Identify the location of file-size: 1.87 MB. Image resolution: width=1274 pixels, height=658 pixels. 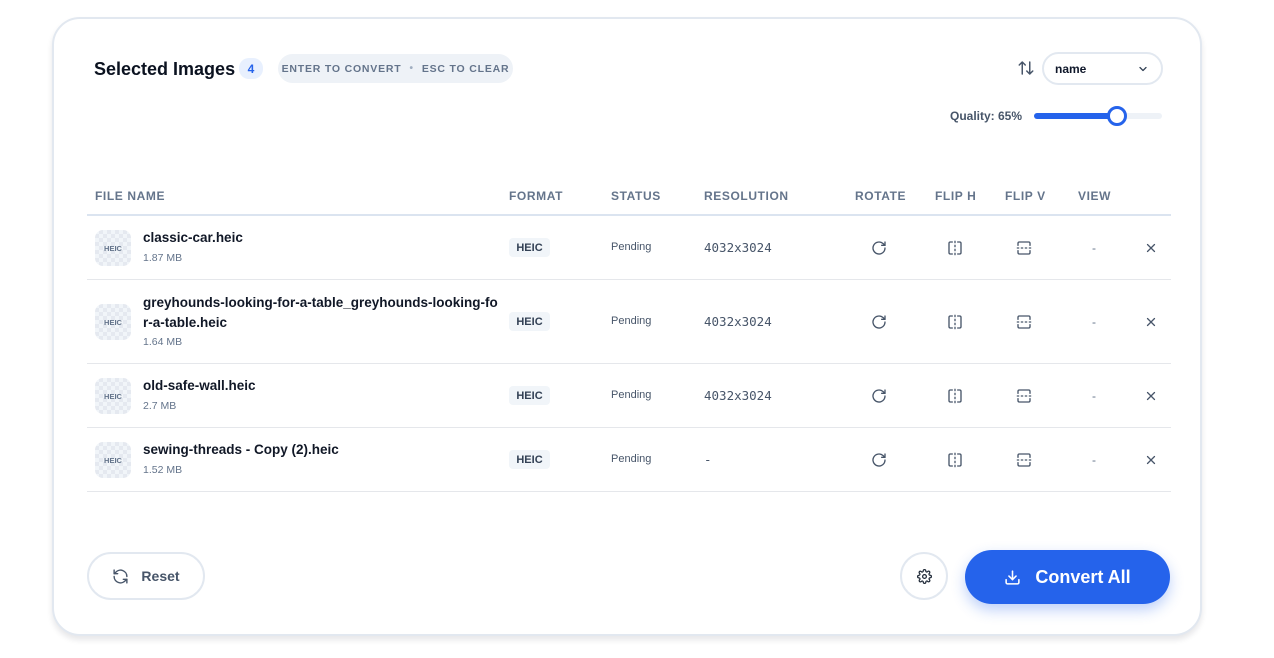
(163, 258).